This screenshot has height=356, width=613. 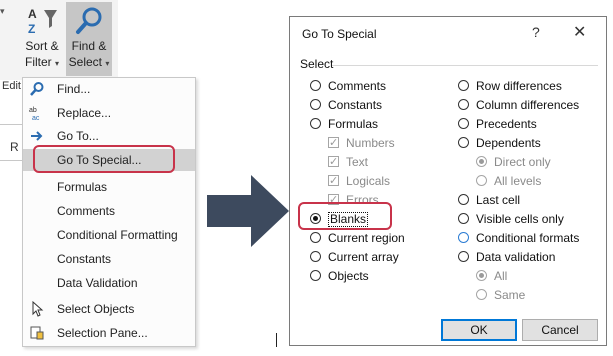 I want to click on dialog-title: Go To Special, so click(x=339, y=34).